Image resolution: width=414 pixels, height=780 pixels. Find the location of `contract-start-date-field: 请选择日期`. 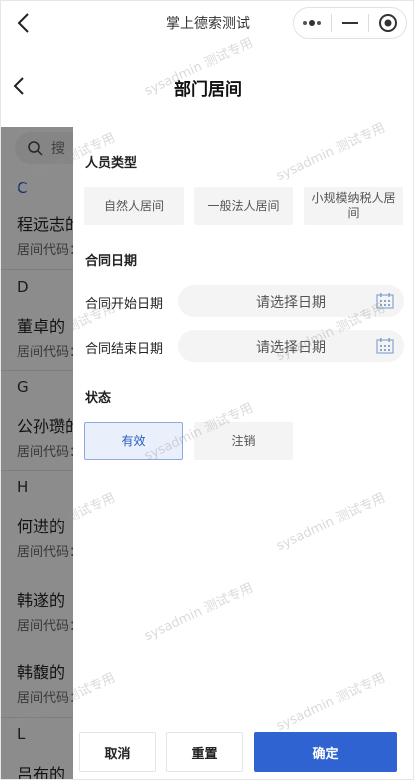

contract-start-date-field: 请选择日期 is located at coordinates (291, 301).